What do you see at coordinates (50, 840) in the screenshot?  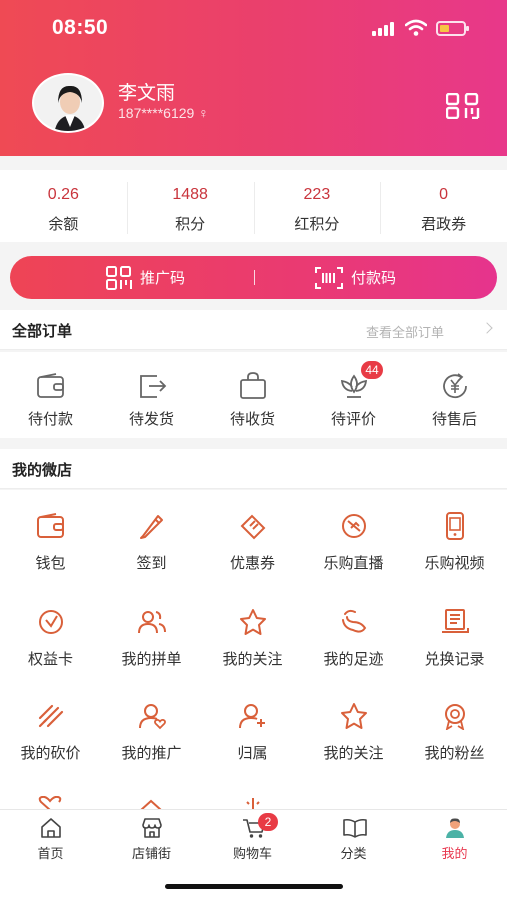 I see `tab-home: 首页` at bounding box center [50, 840].